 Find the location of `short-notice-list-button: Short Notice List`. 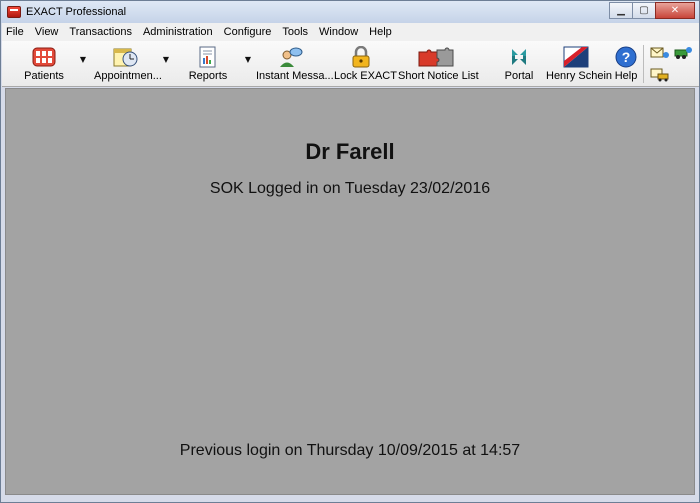

short-notice-list-button: Short Notice List is located at coordinates (438, 64).